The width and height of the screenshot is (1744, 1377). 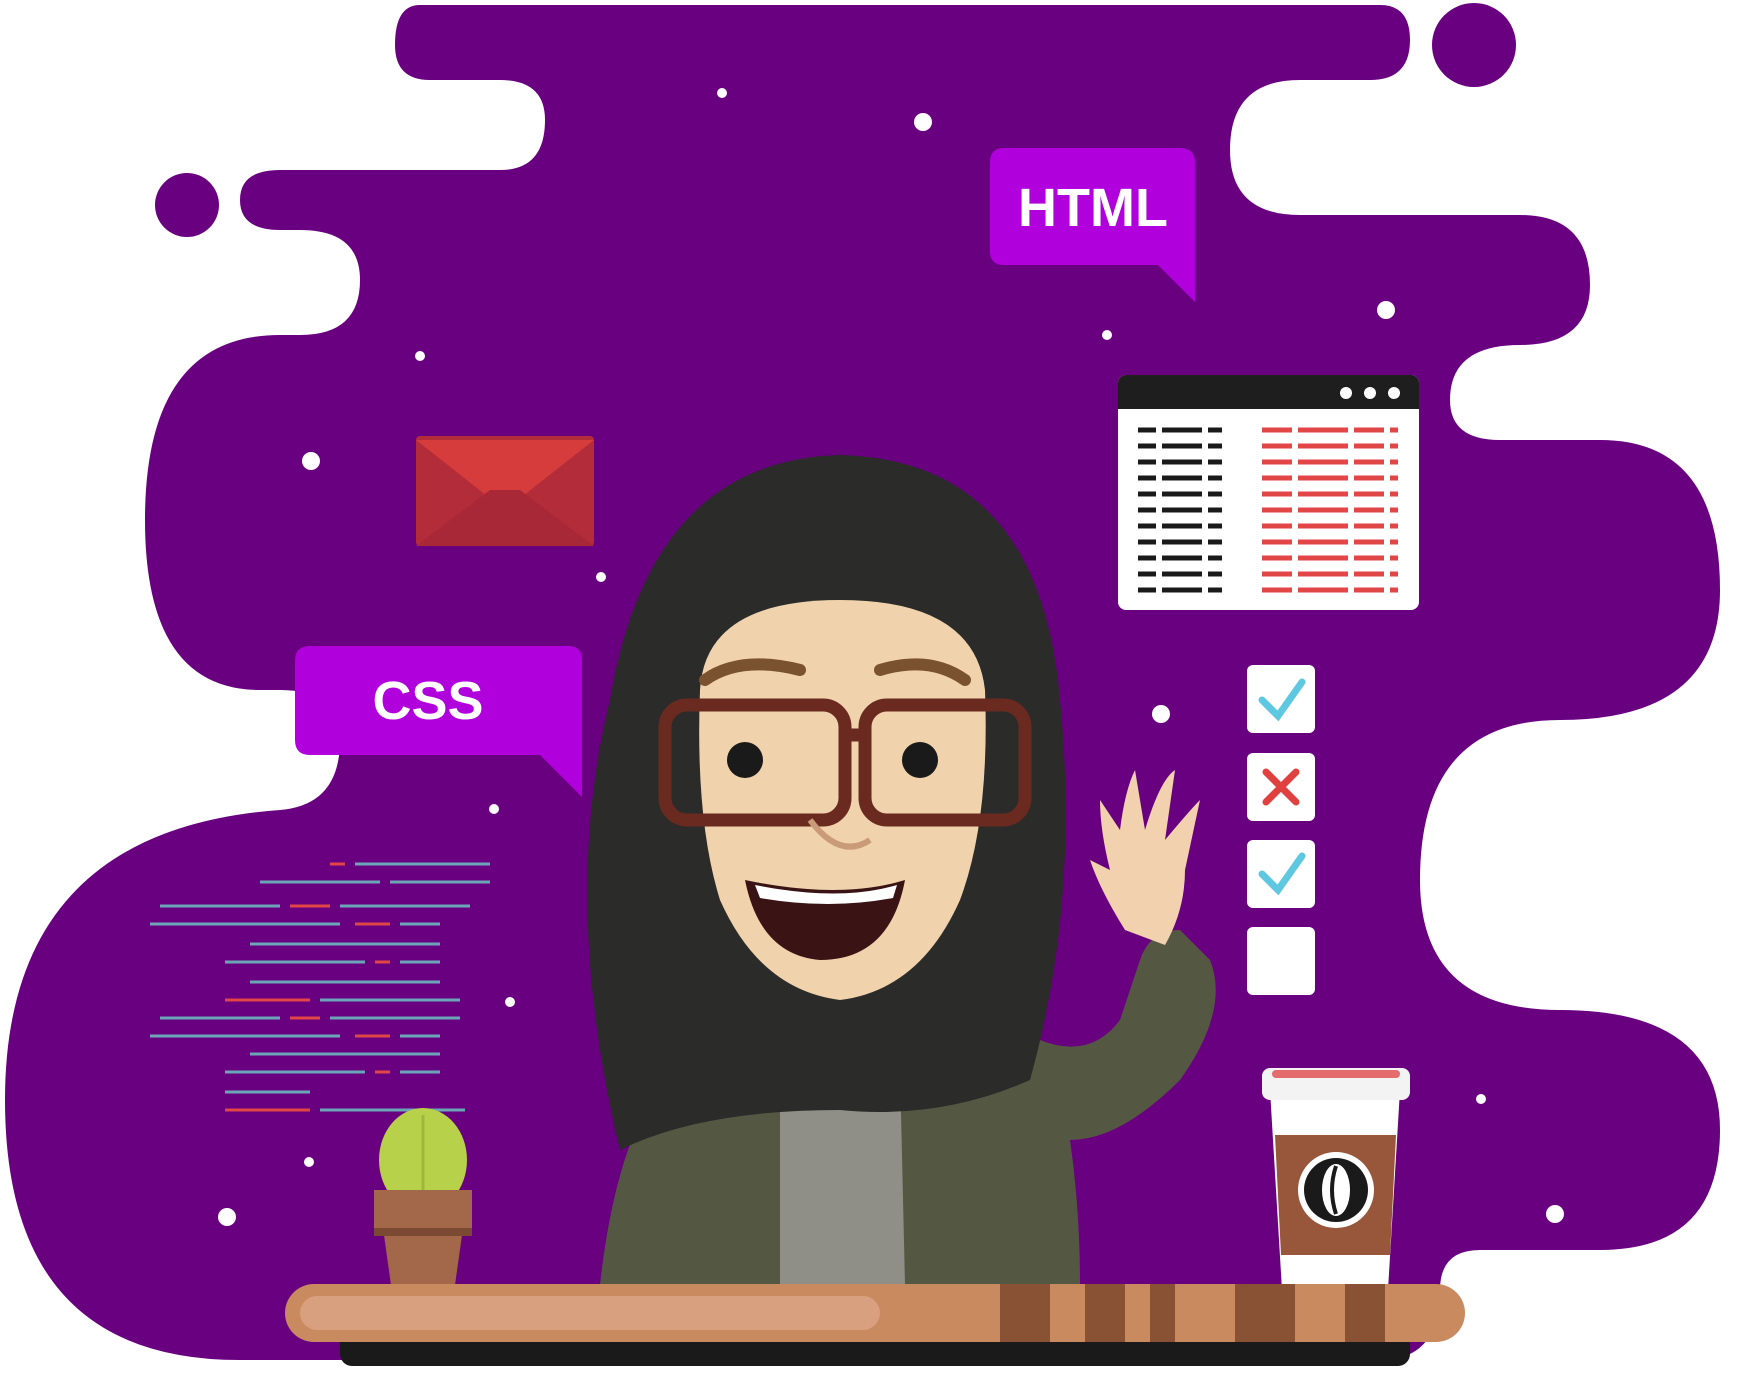 I want to click on html-bubble-label: HTML, so click(x=1093, y=208).